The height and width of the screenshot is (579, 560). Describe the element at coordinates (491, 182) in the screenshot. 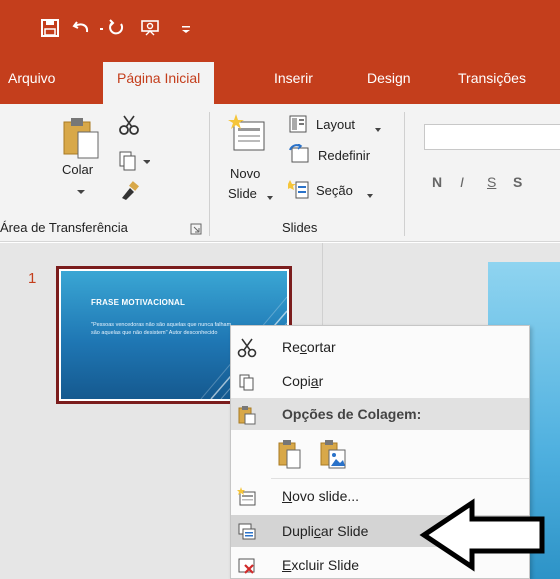

I see `underline-button: S` at that location.